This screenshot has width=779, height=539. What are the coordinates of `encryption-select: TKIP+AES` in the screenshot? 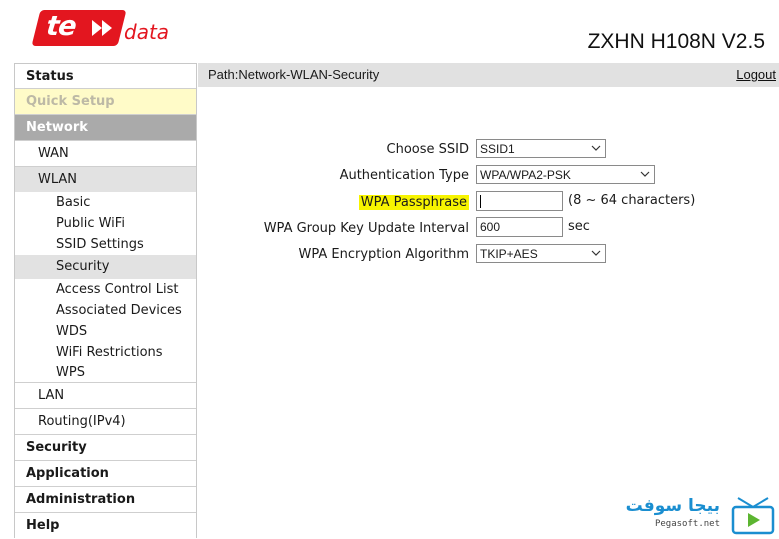 It's located at (541, 253).